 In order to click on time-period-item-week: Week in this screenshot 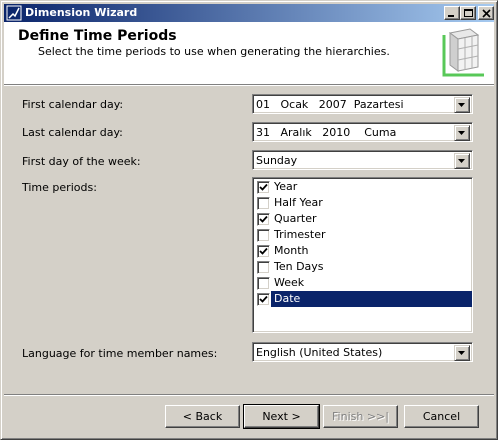, I will do `click(363, 283)`.